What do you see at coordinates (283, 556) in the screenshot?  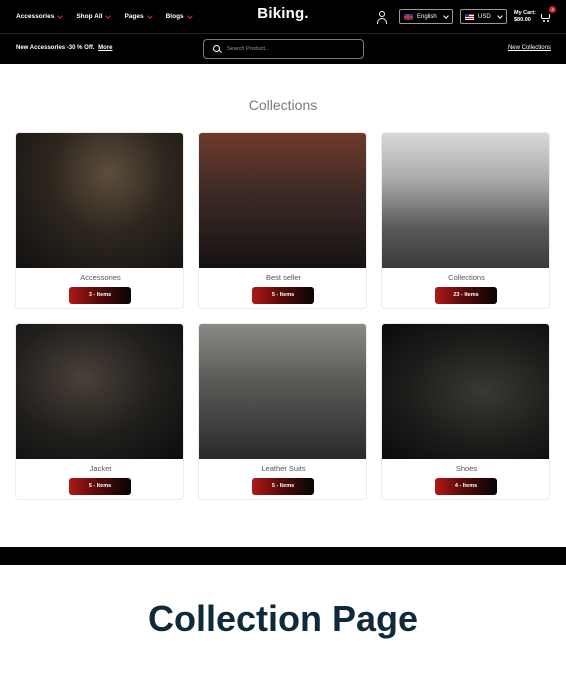 I see `footer-band` at bounding box center [283, 556].